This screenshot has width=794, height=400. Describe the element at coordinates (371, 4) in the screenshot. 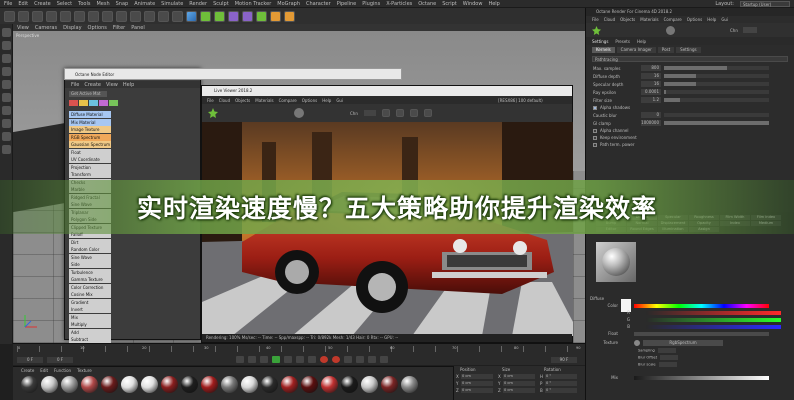

I see `menu-item: Plugins` at that location.